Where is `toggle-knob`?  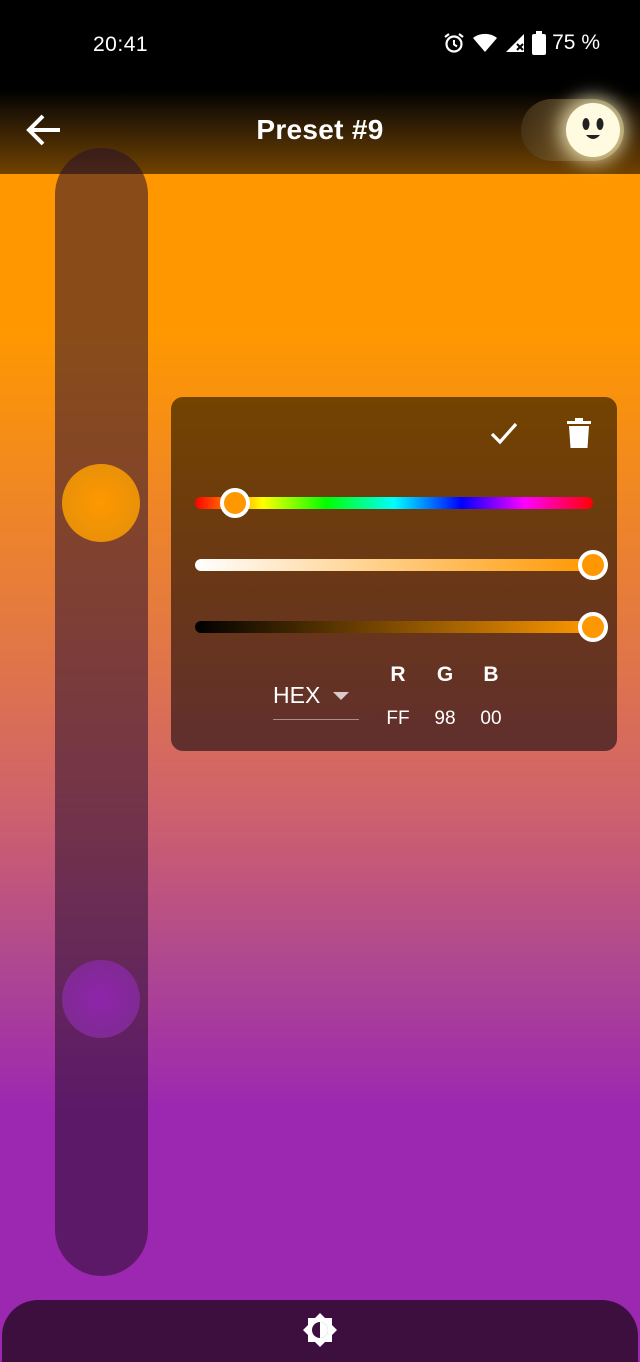
toggle-knob is located at coordinates (593, 130).